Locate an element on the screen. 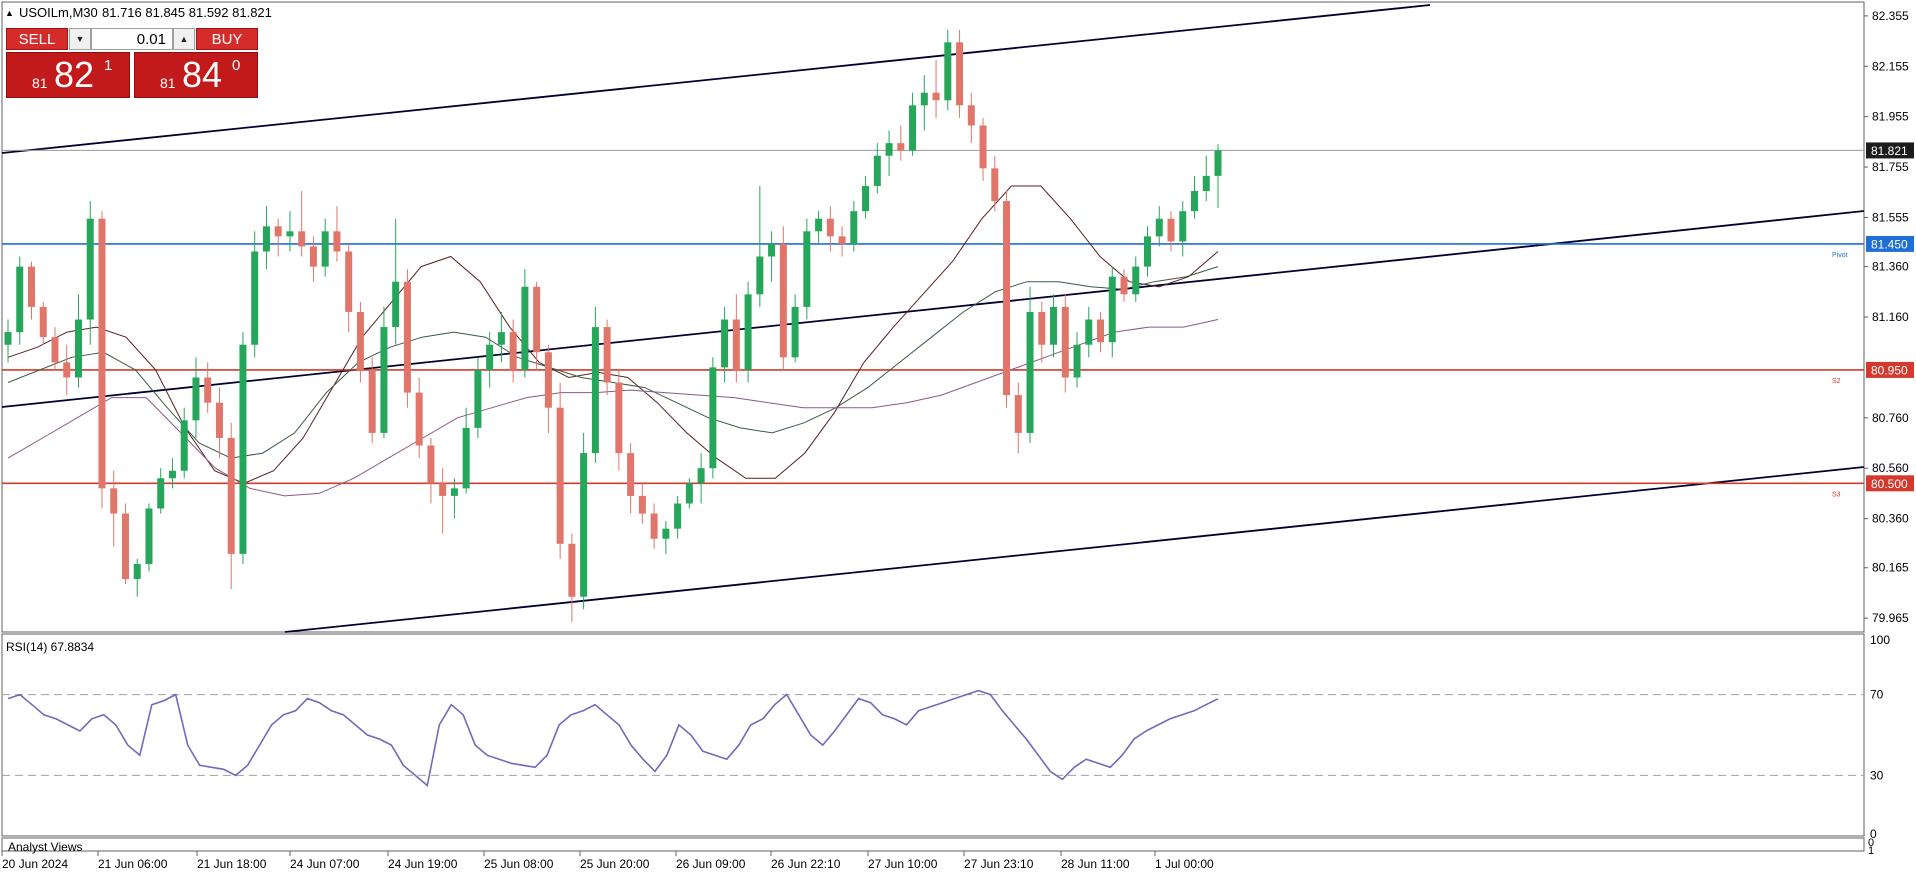 The image size is (1916, 874). price-axis-label: 82.355 is located at coordinates (1890, 16).